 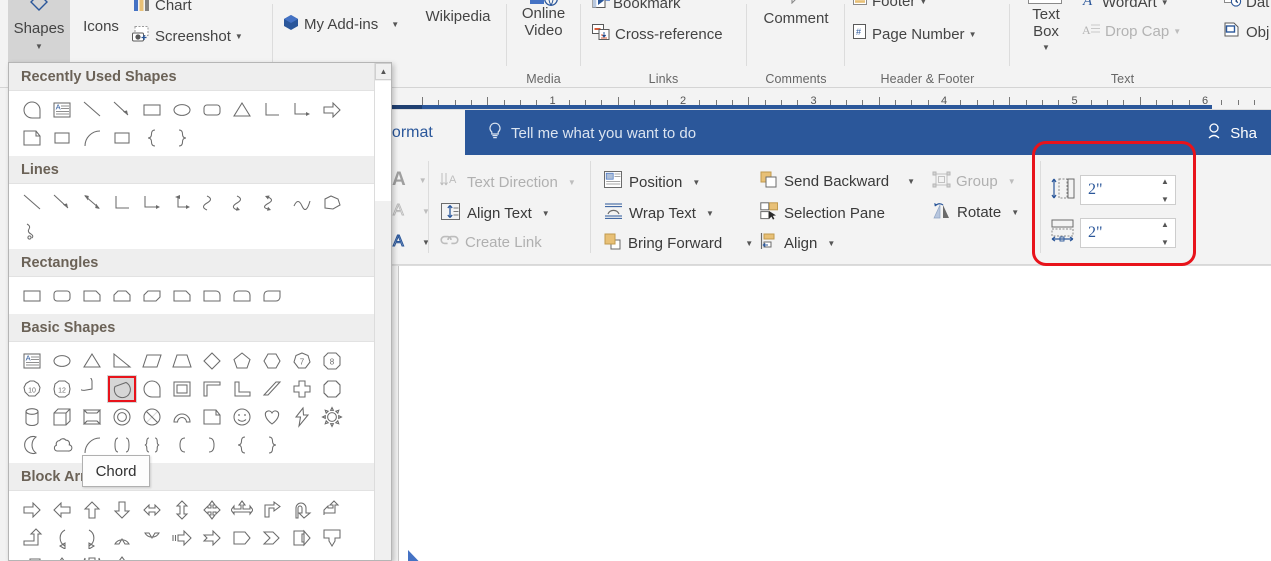 I want to click on shape-cross-arrow-callout, so click(x=92, y=556).